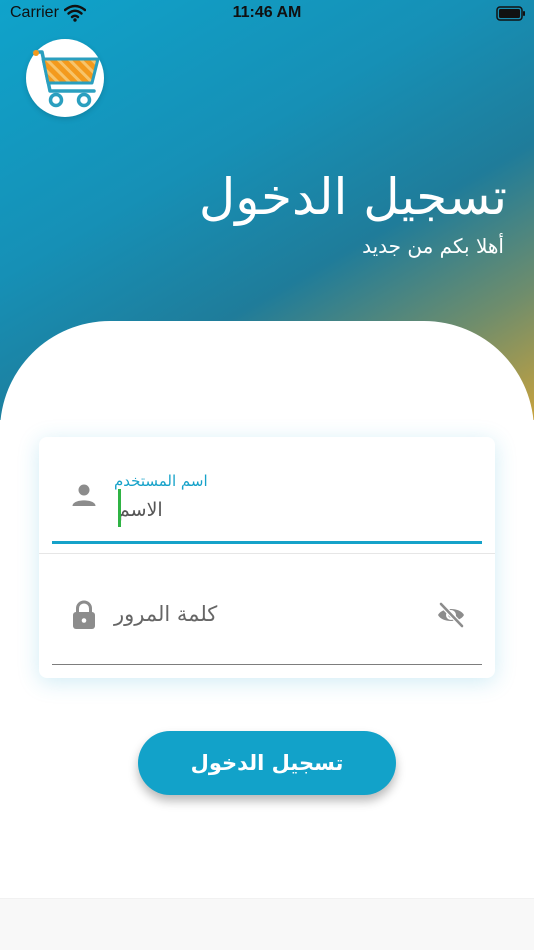  What do you see at coordinates (283, 510) in the screenshot?
I see `username-input` at bounding box center [283, 510].